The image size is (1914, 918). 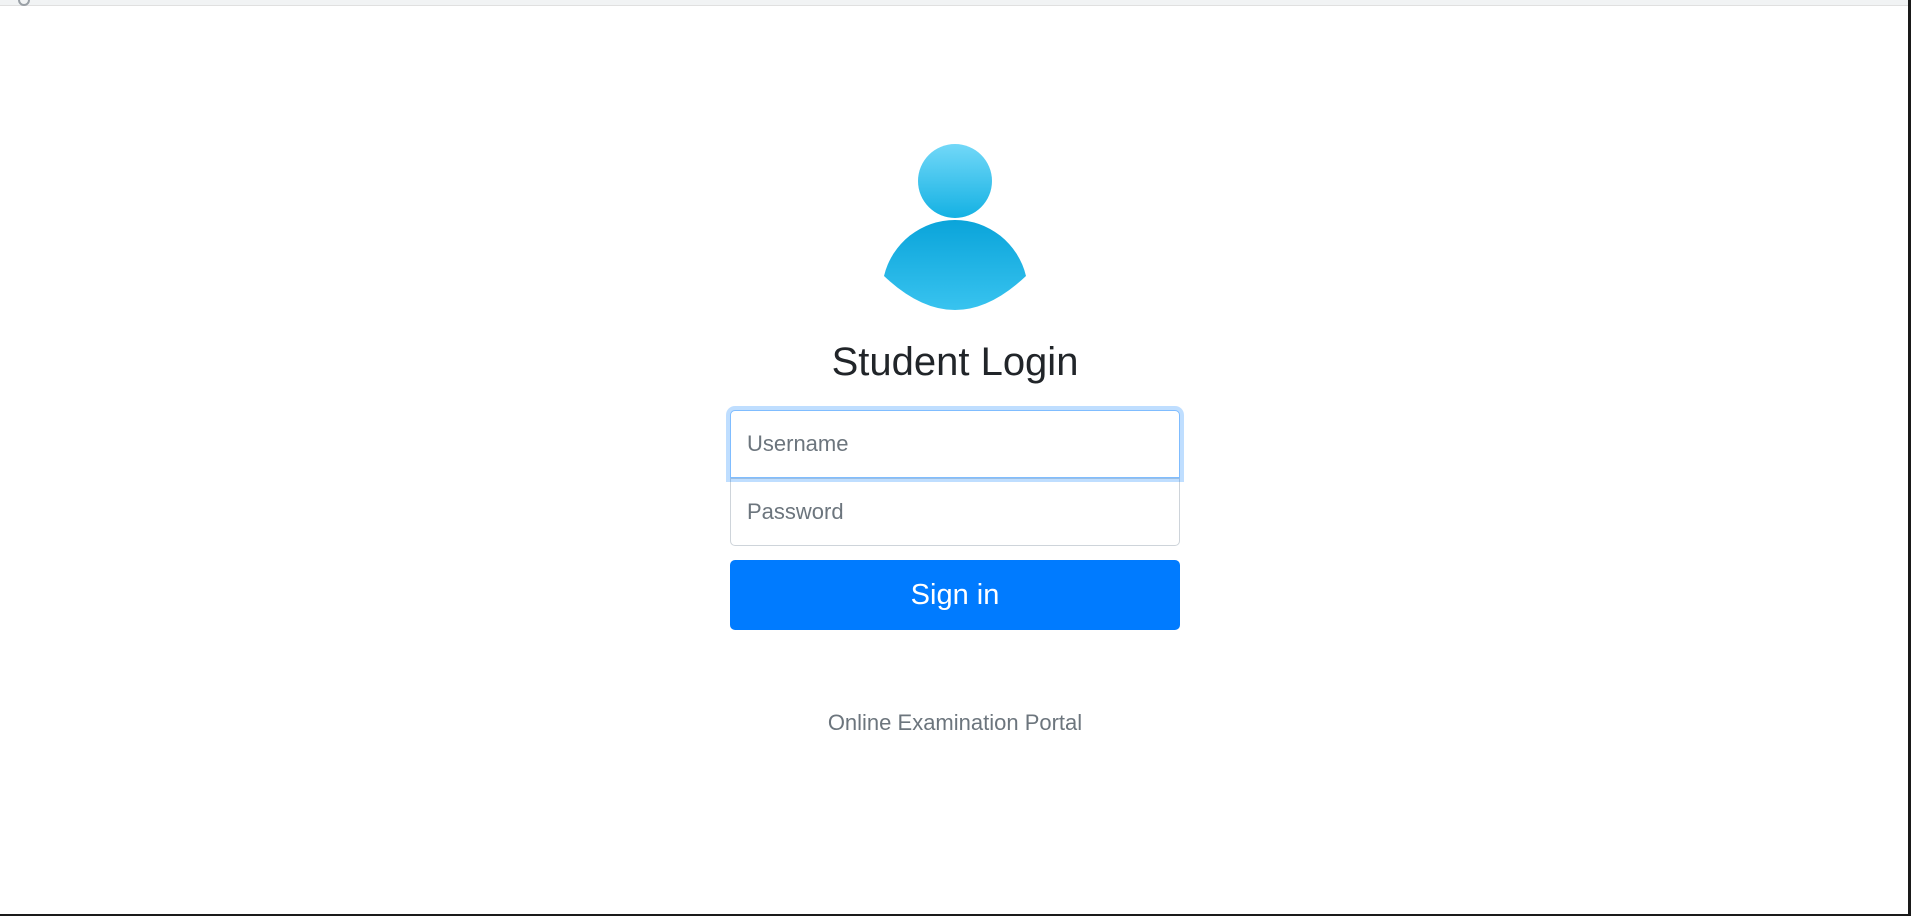 What do you see at coordinates (955, 595) in the screenshot?
I see `sign-in-button: Sign in` at bounding box center [955, 595].